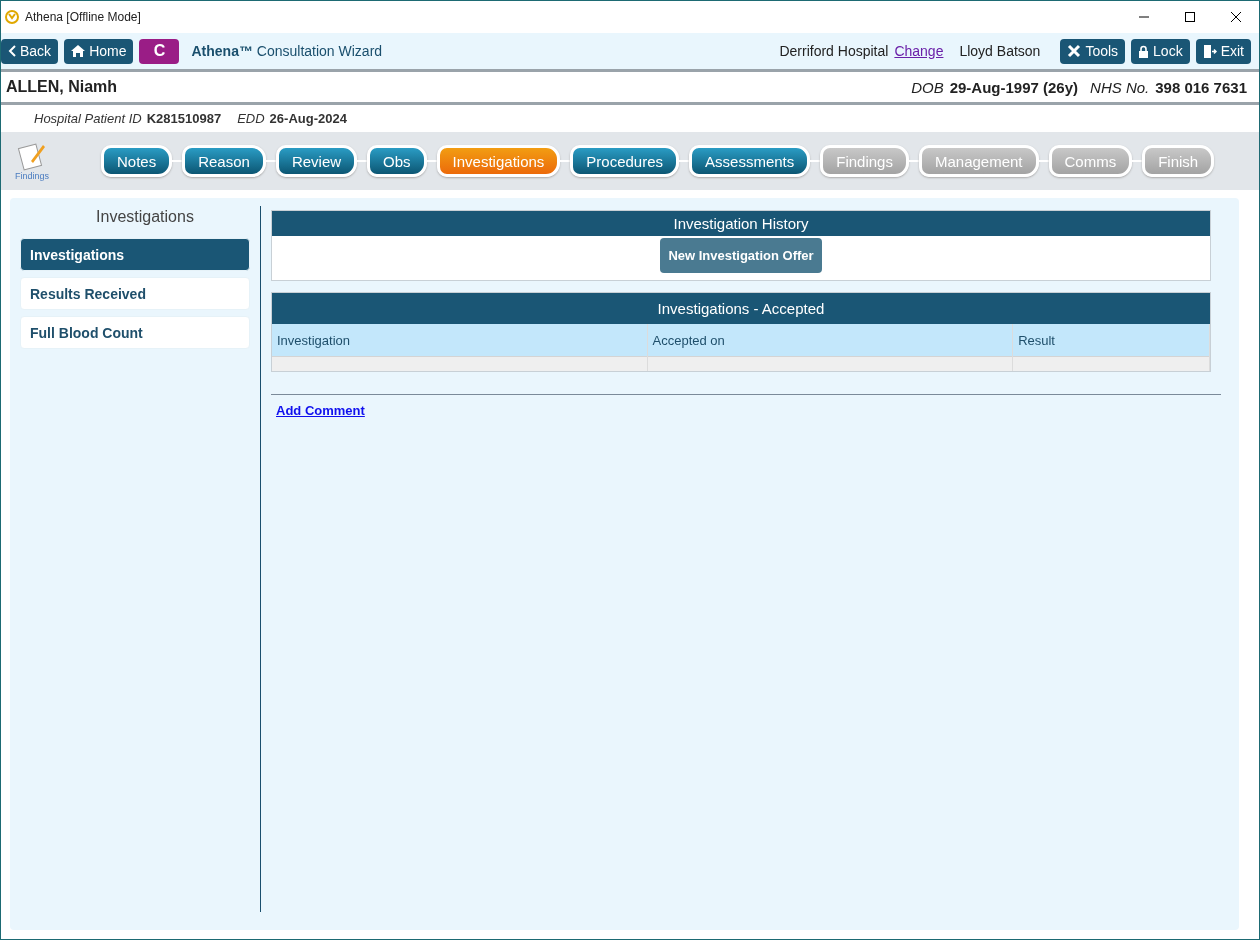 The width and height of the screenshot is (1260, 940). Describe the element at coordinates (135, 332) in the screenshot. I see `sidebar-item: Full Blood Count` at that location.